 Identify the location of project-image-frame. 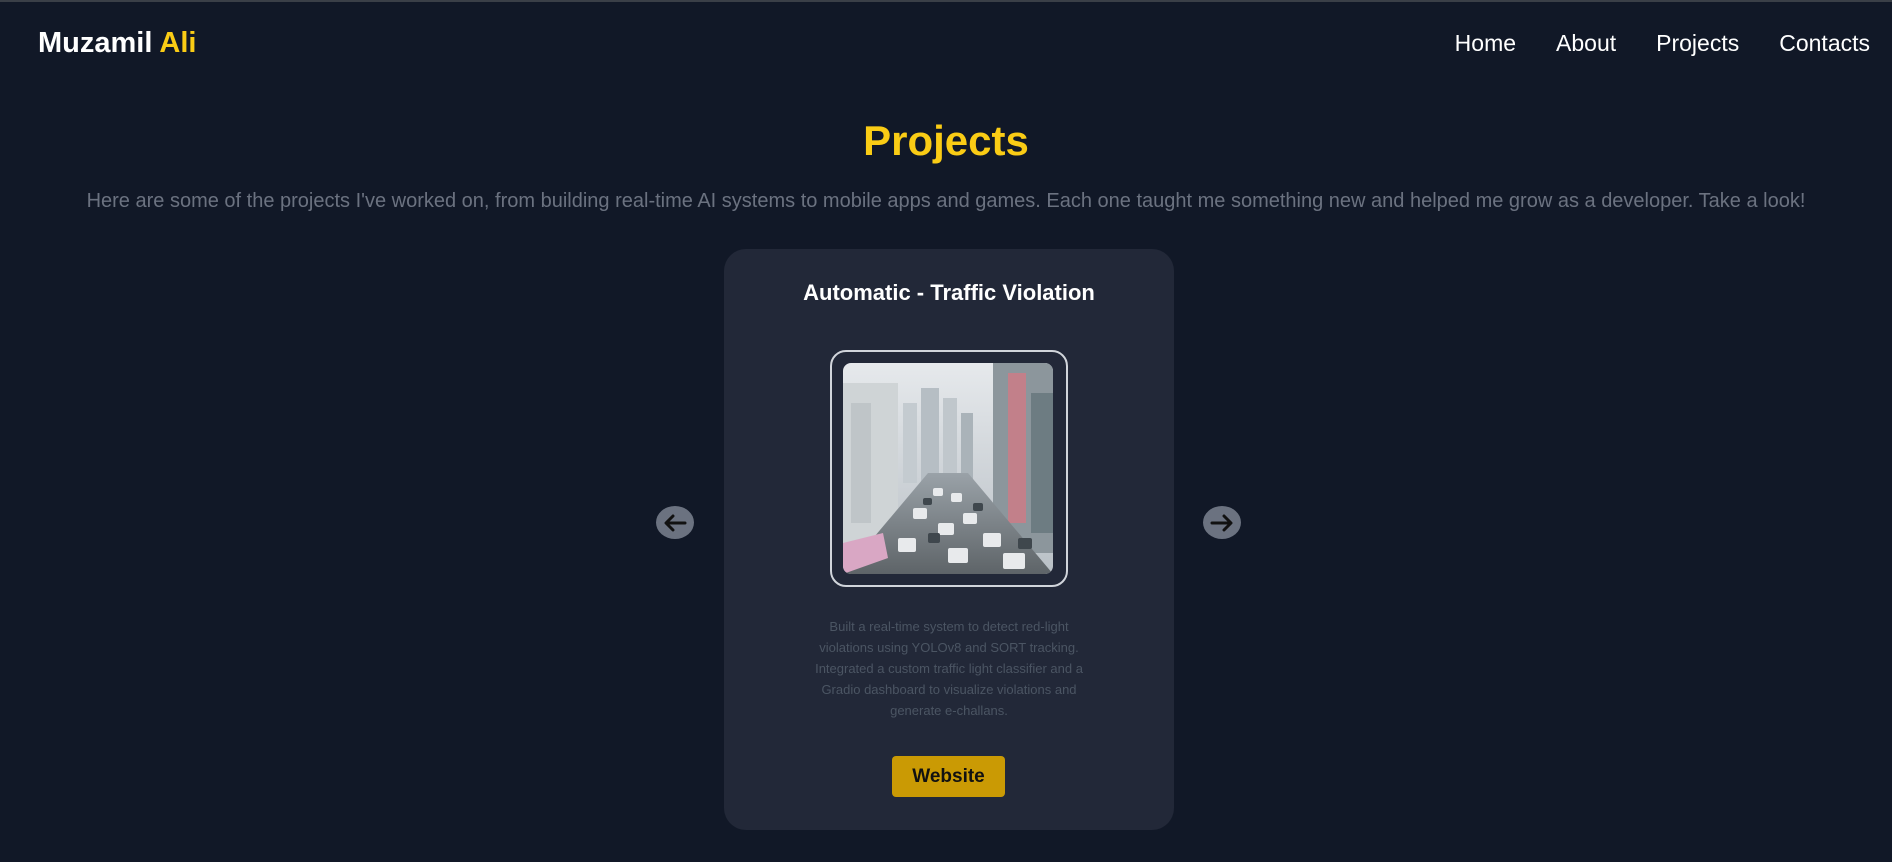
(949, 468).